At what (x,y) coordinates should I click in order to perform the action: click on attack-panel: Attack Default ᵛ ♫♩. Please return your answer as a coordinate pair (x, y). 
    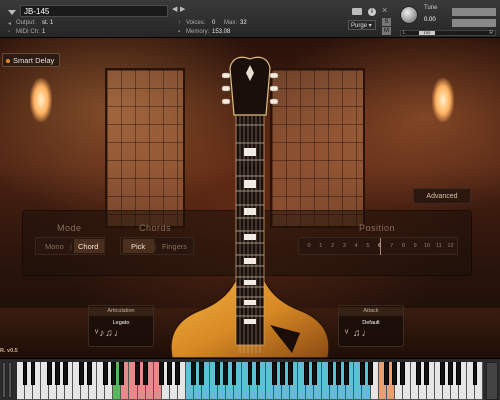
    Looking at the image, I should click on (371, 326).